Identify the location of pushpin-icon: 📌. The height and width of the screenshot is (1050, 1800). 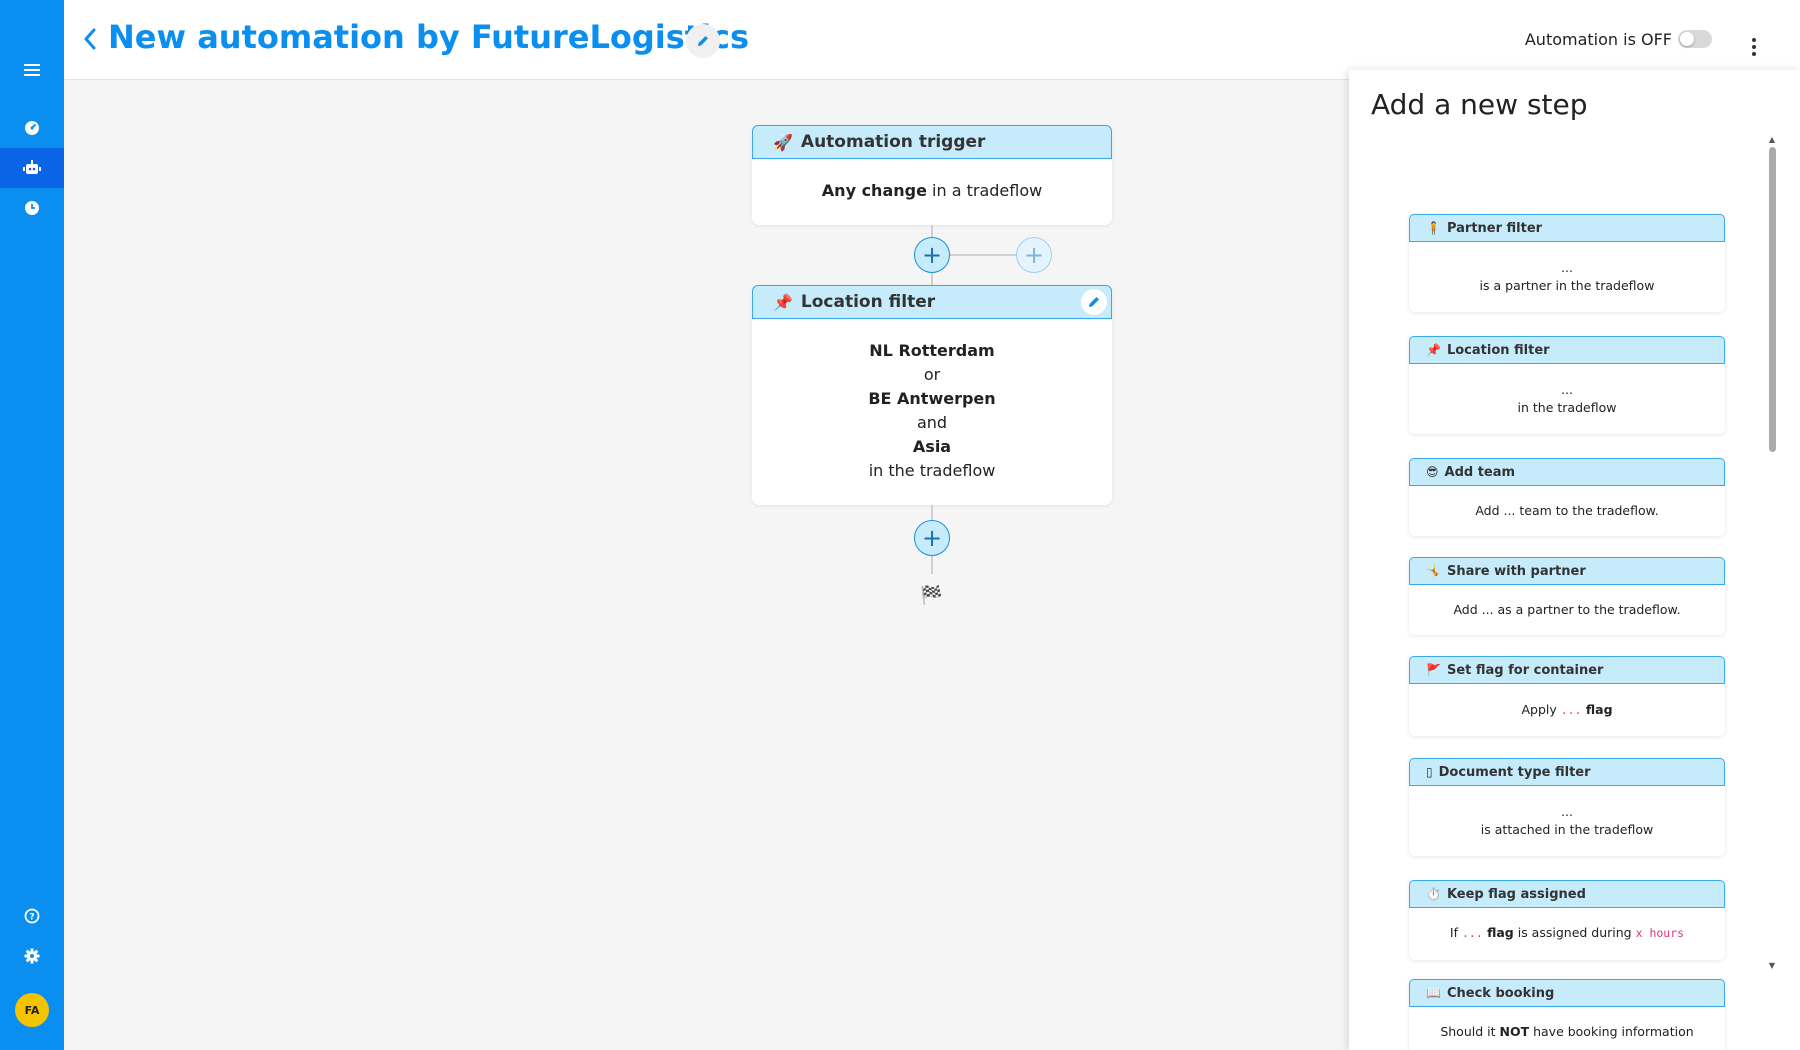
(783, 302).